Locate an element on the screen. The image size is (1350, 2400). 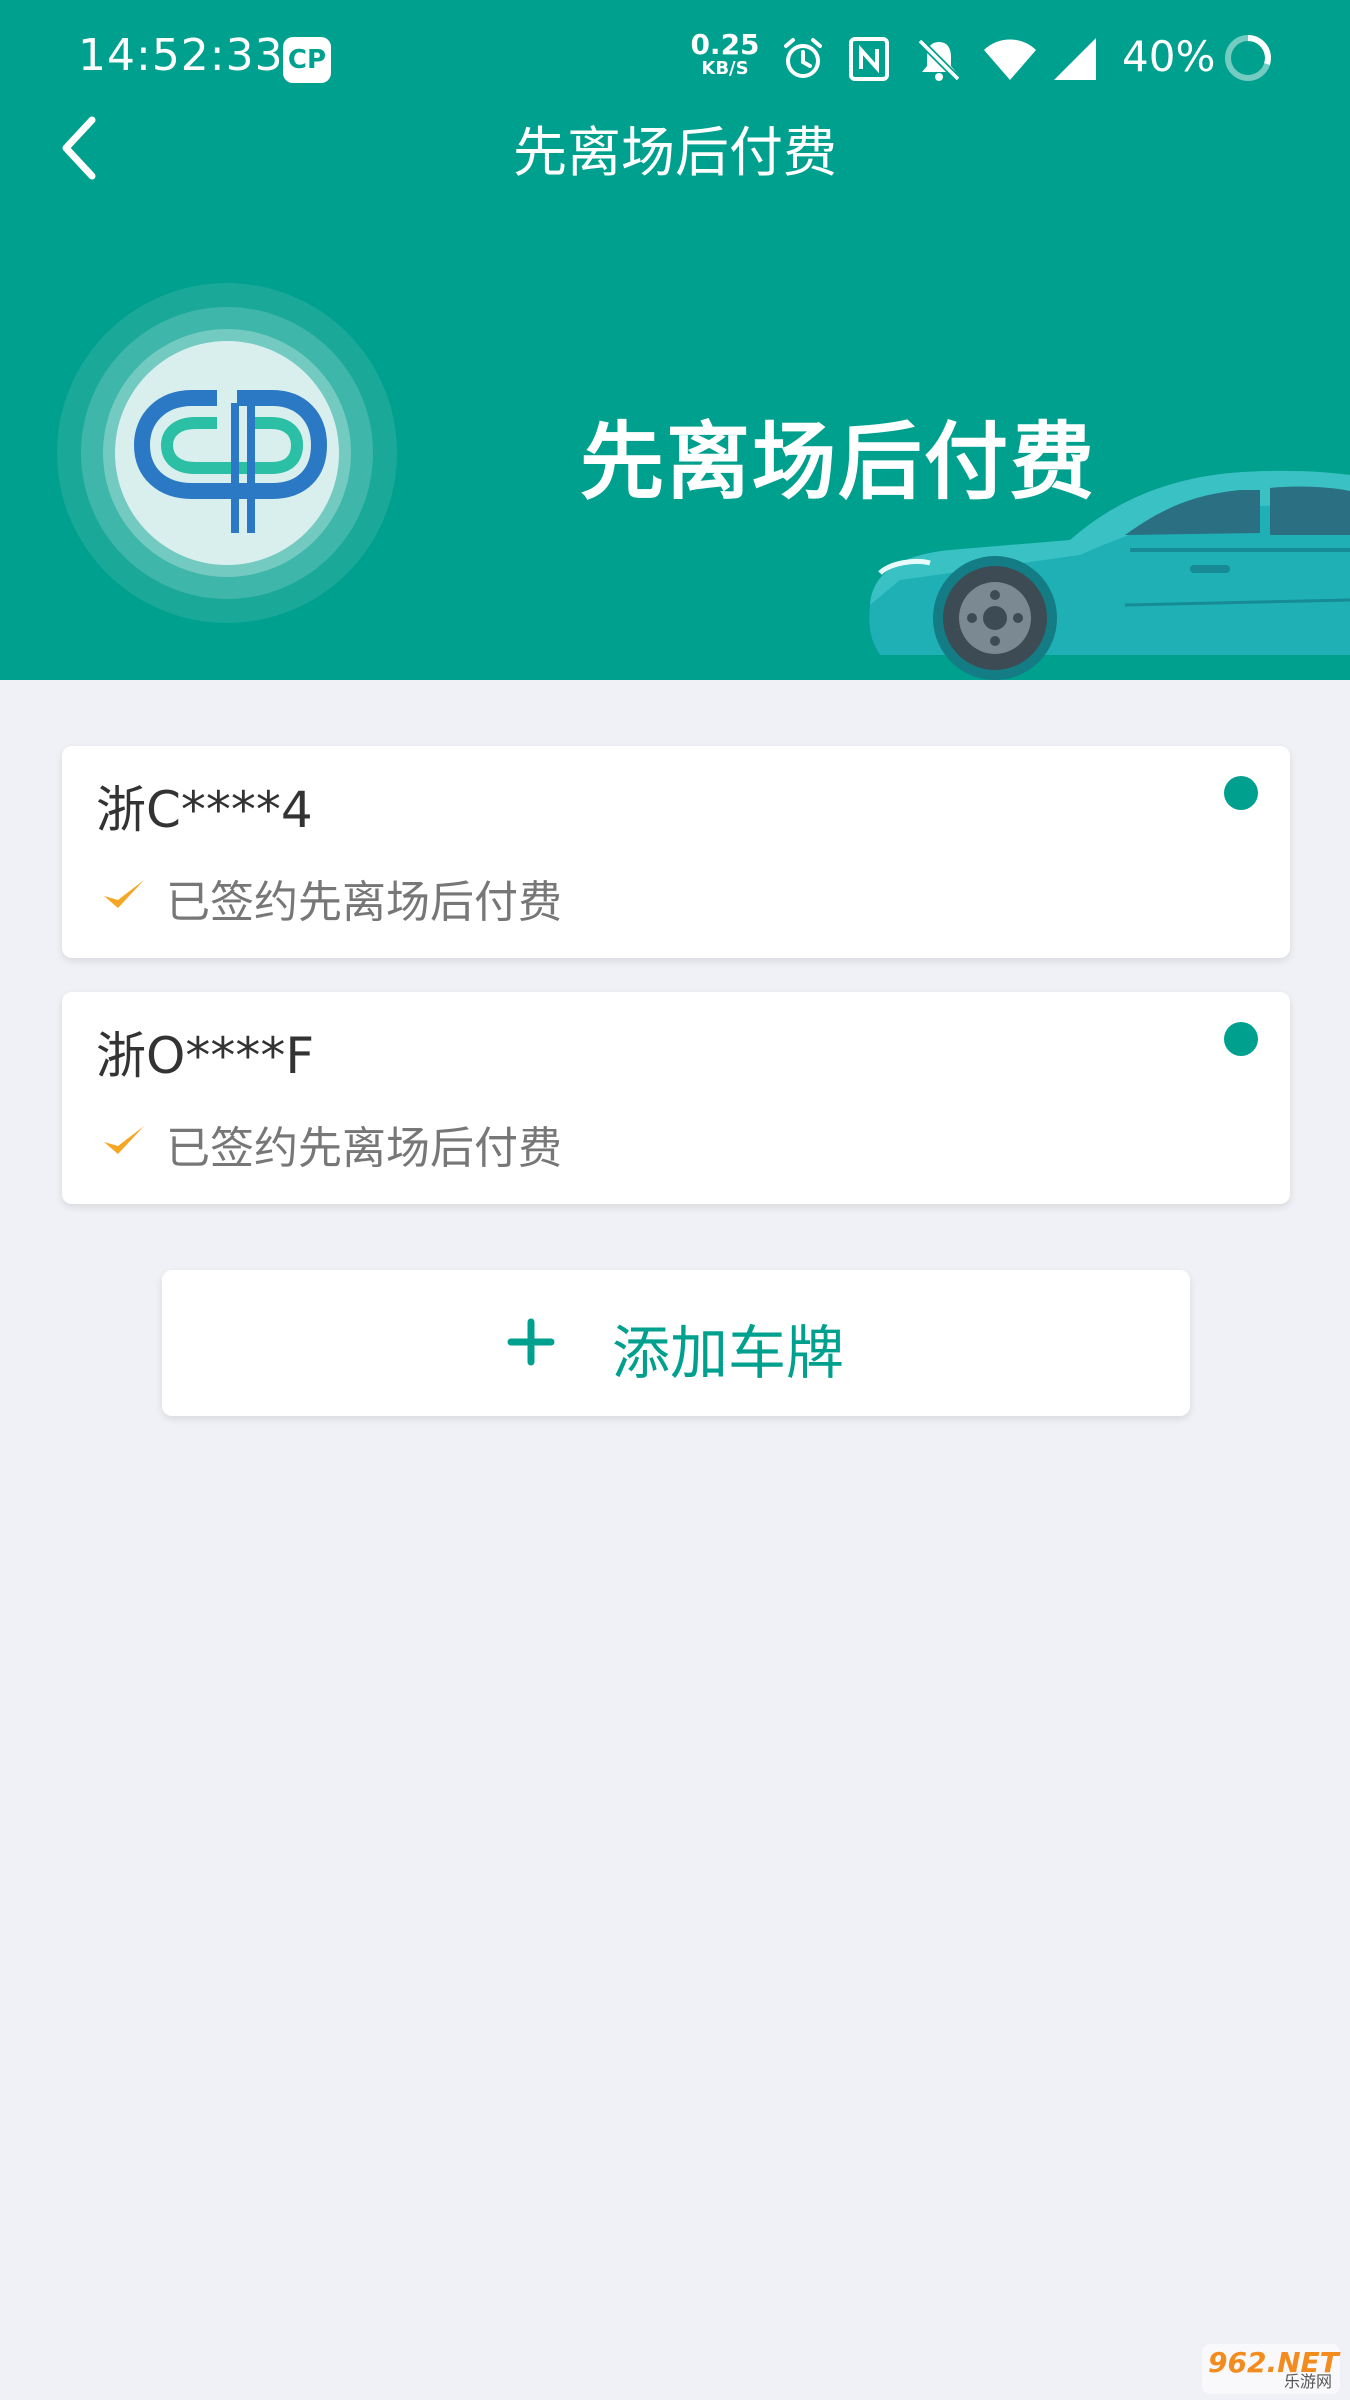
nfc-icon is located at coordinates (869, 59).